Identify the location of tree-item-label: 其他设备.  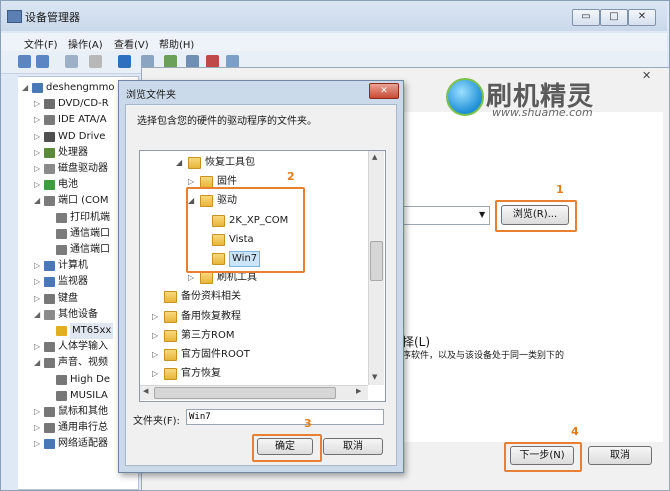
(78, 314).